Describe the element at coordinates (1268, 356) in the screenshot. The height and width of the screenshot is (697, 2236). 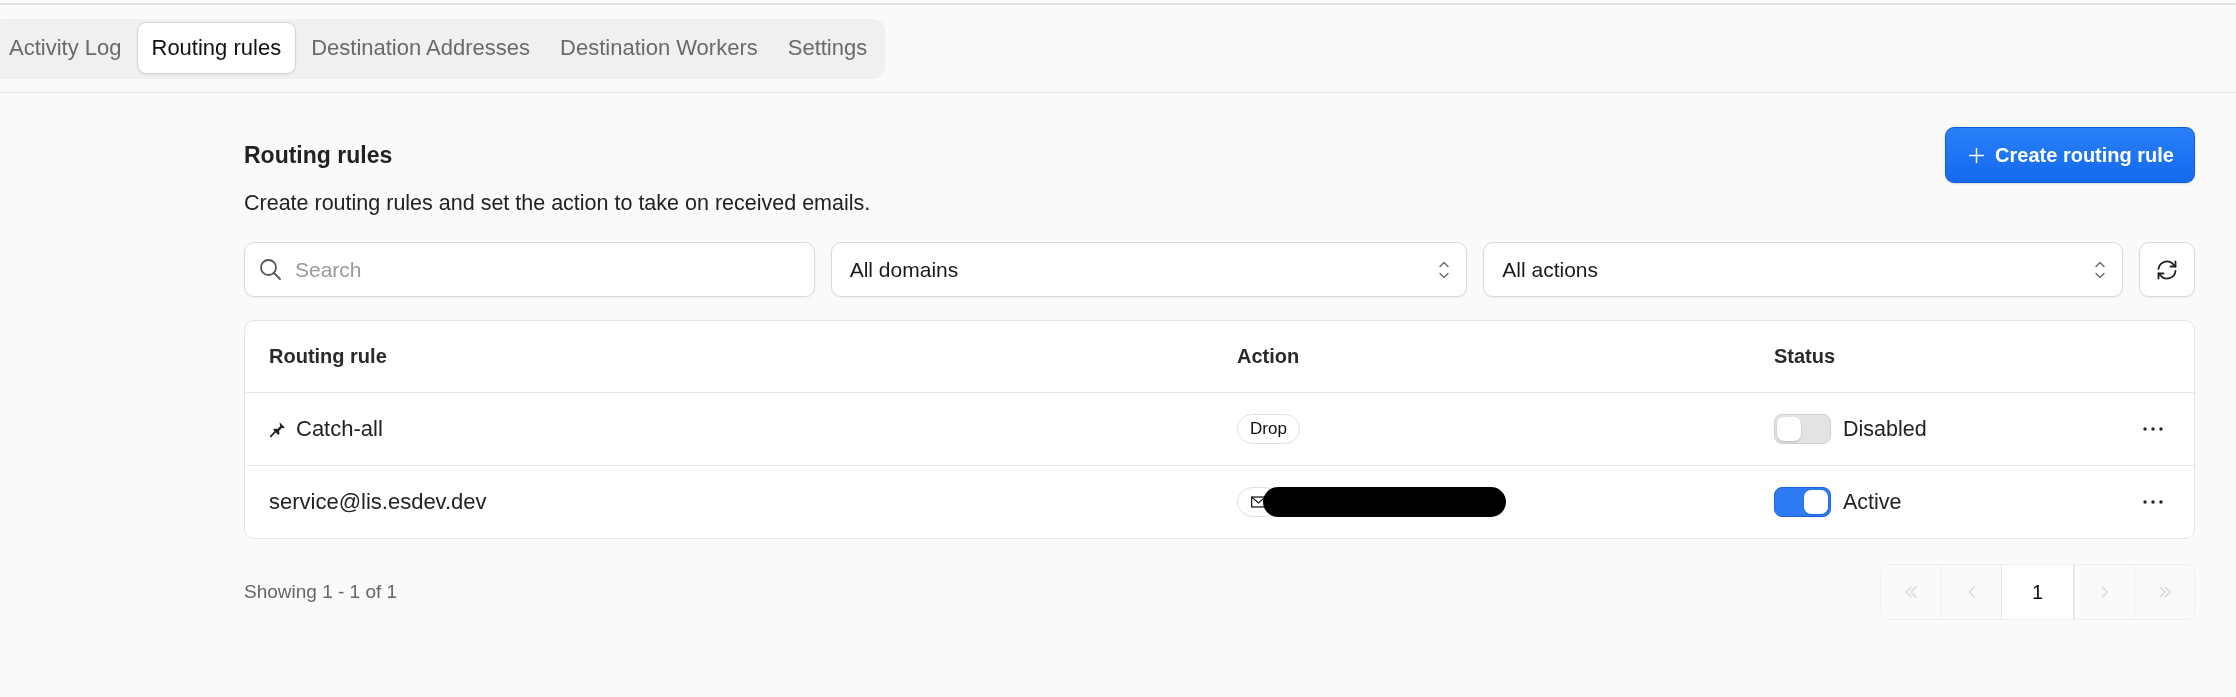
I see `column-header: Action` at that location.